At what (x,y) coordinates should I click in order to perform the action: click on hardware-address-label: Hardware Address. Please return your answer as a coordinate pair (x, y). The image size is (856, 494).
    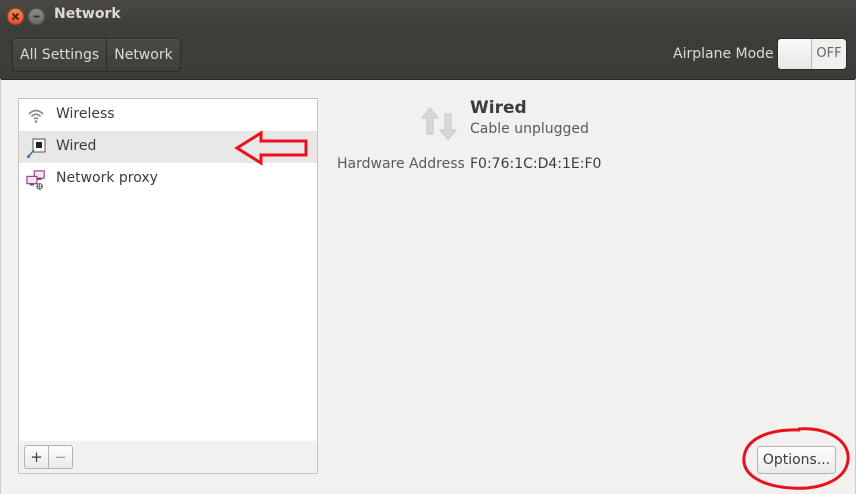
    Looking at the image, I should click on (401, 164).